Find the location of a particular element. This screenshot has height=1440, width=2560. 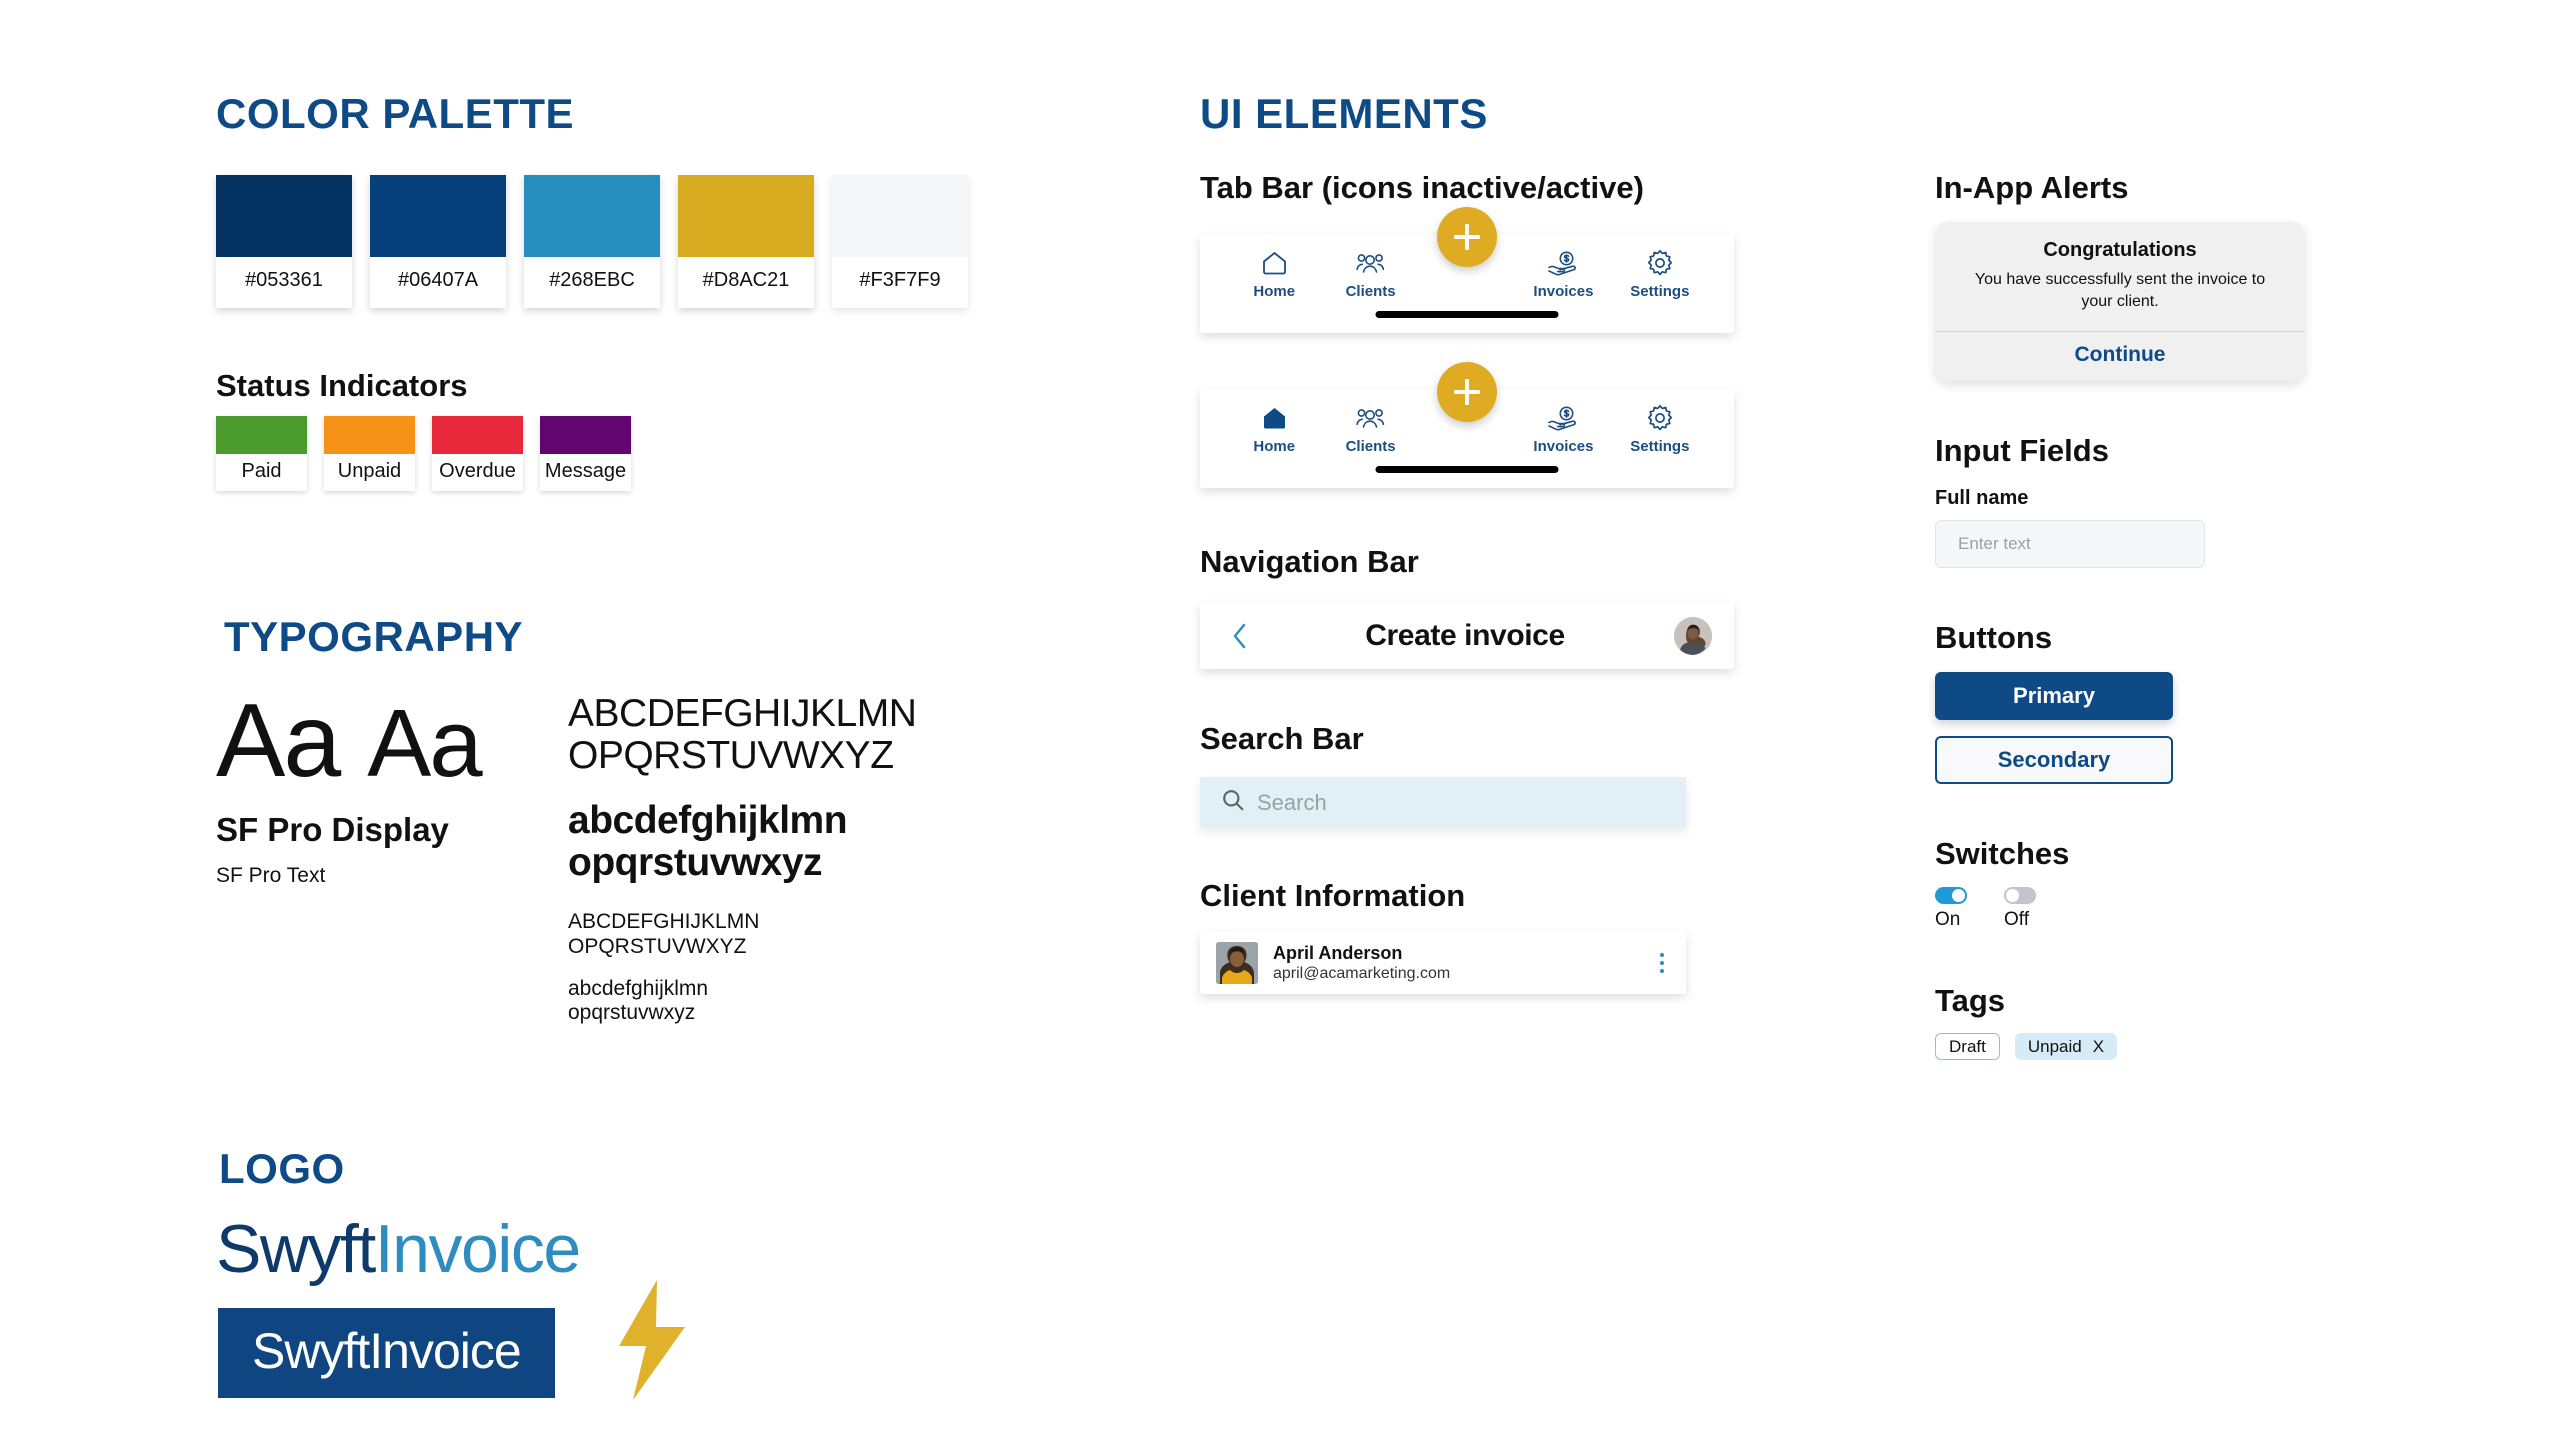

secondary-button: Secondary is located at coordinates (2054, 760).